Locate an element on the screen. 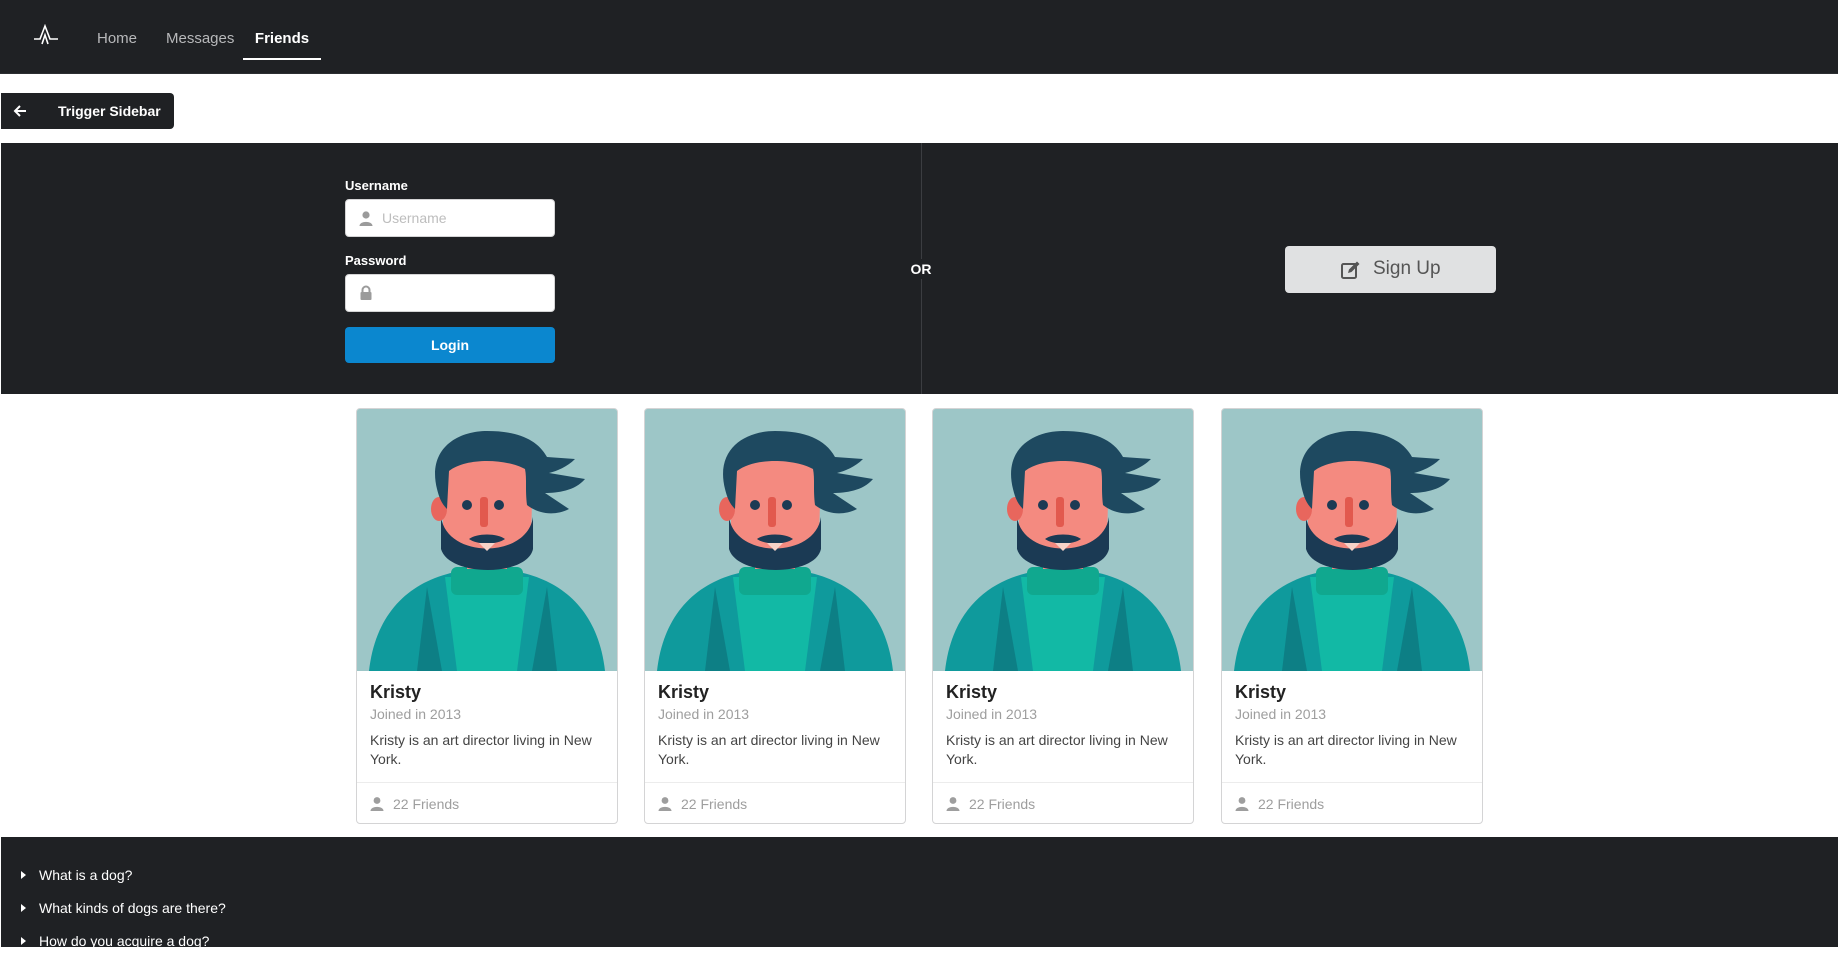 The height and width of the screenshot is (960, 1838). trigger-sidebar-label: Trigger Sidebar is located at coordinates (109, 111).